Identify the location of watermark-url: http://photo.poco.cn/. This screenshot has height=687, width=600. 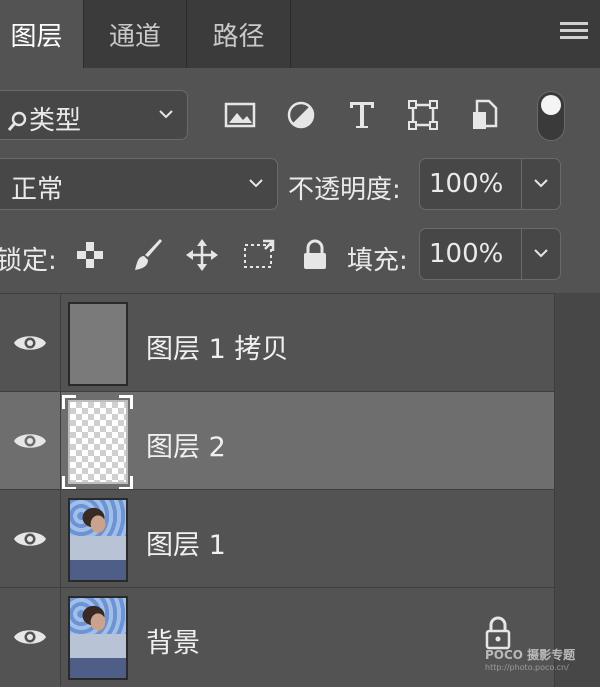
(527, 667).